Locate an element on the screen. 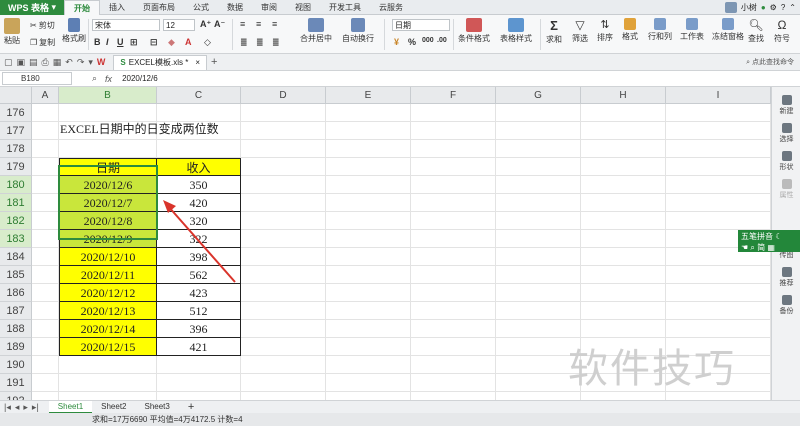 The height and width of the screenshot is (426, 800). grow-font-icon: A⁺ is located at coordinates (205, 24).